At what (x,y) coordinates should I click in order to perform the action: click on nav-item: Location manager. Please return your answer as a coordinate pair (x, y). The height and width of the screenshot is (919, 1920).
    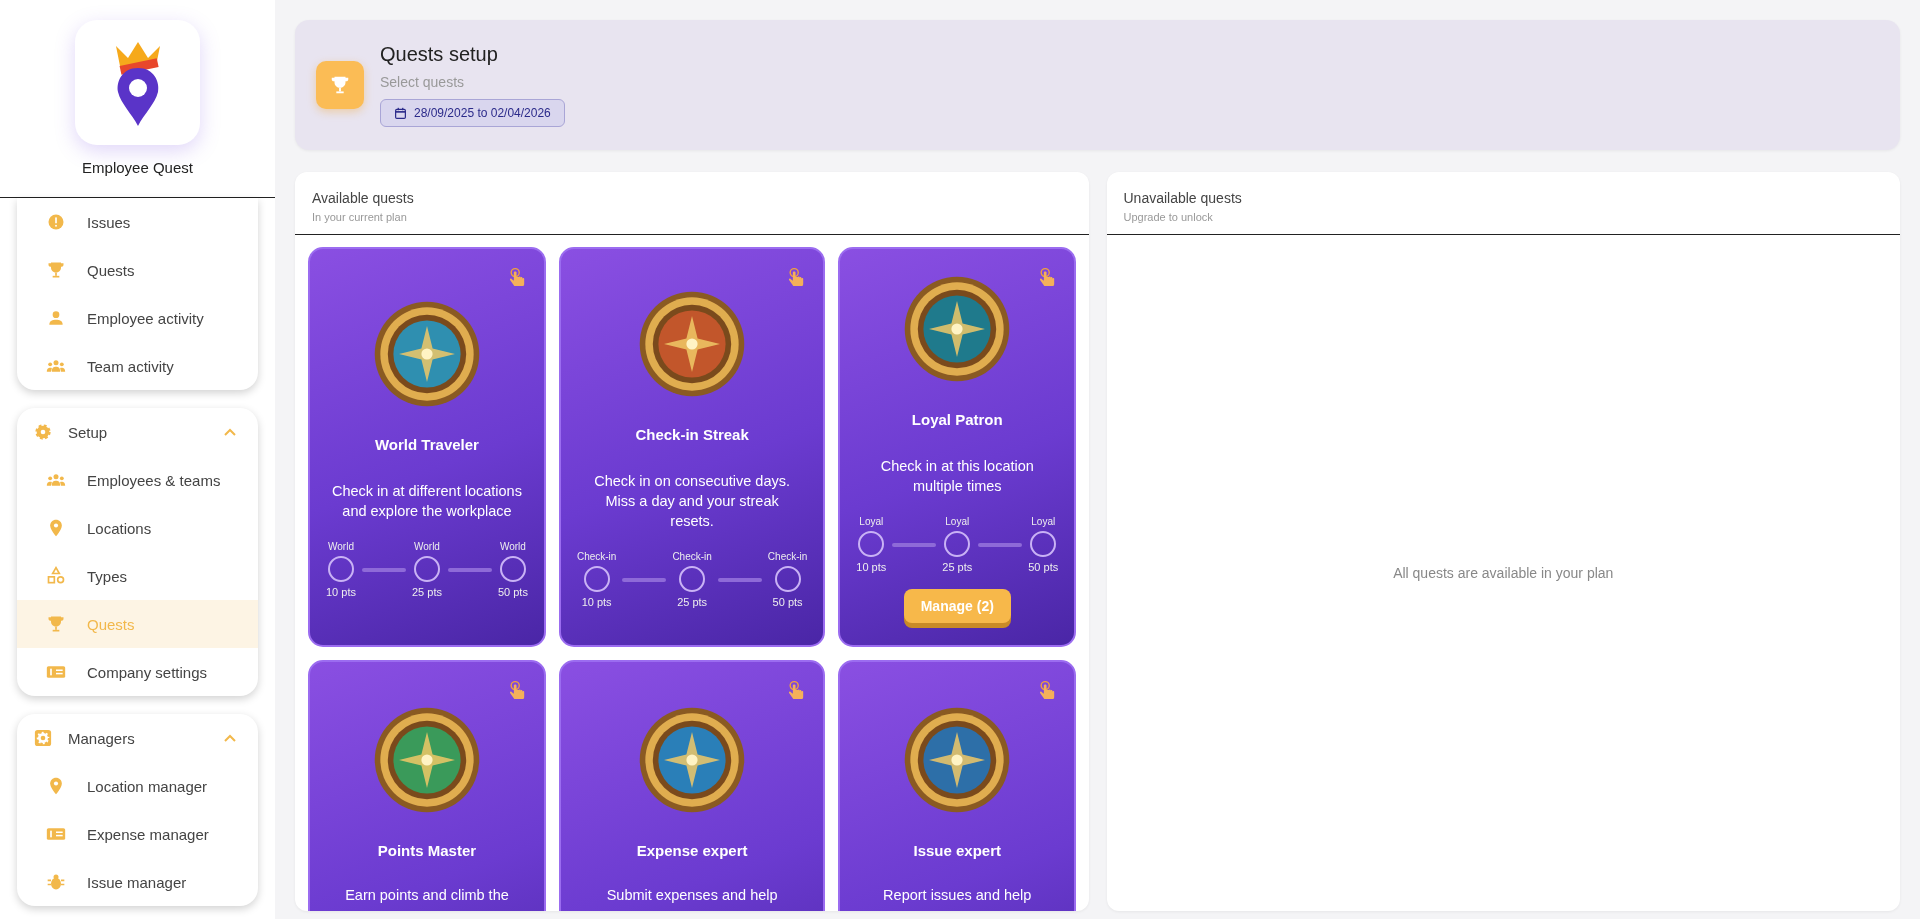
    Looking at the image, I should click on (137, 786).